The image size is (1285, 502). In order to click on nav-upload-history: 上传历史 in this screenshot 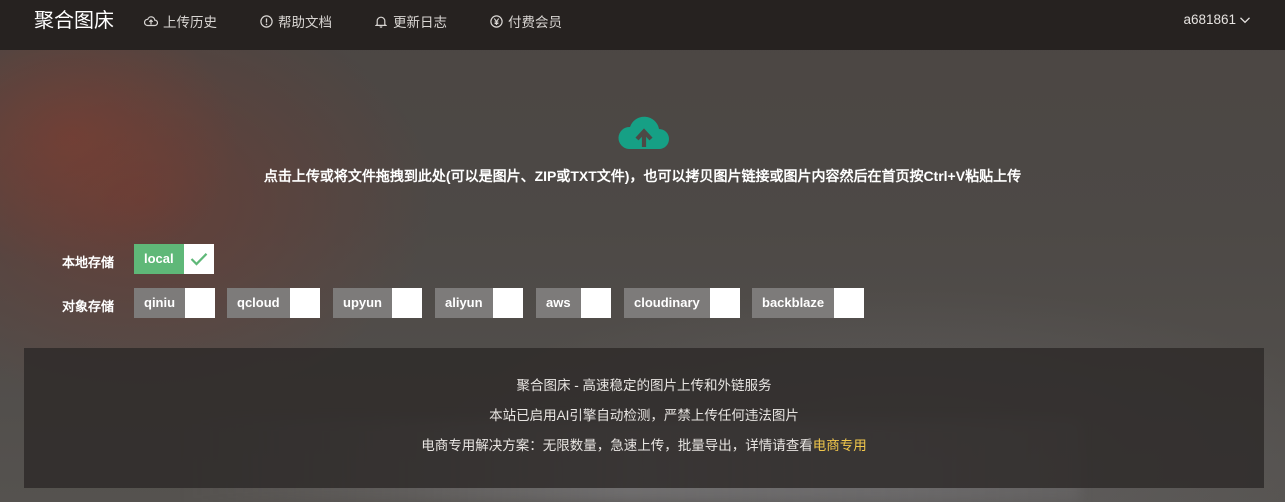, I will do `click(180, 21)`.